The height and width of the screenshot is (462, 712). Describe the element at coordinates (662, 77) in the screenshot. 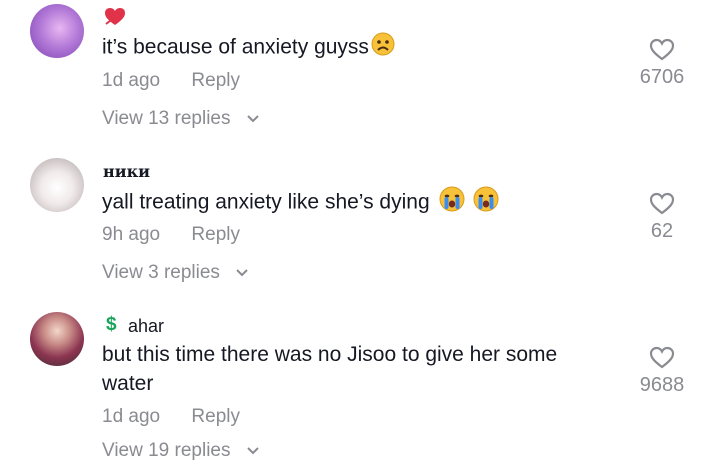

I see `like-count: 6706` at that location.